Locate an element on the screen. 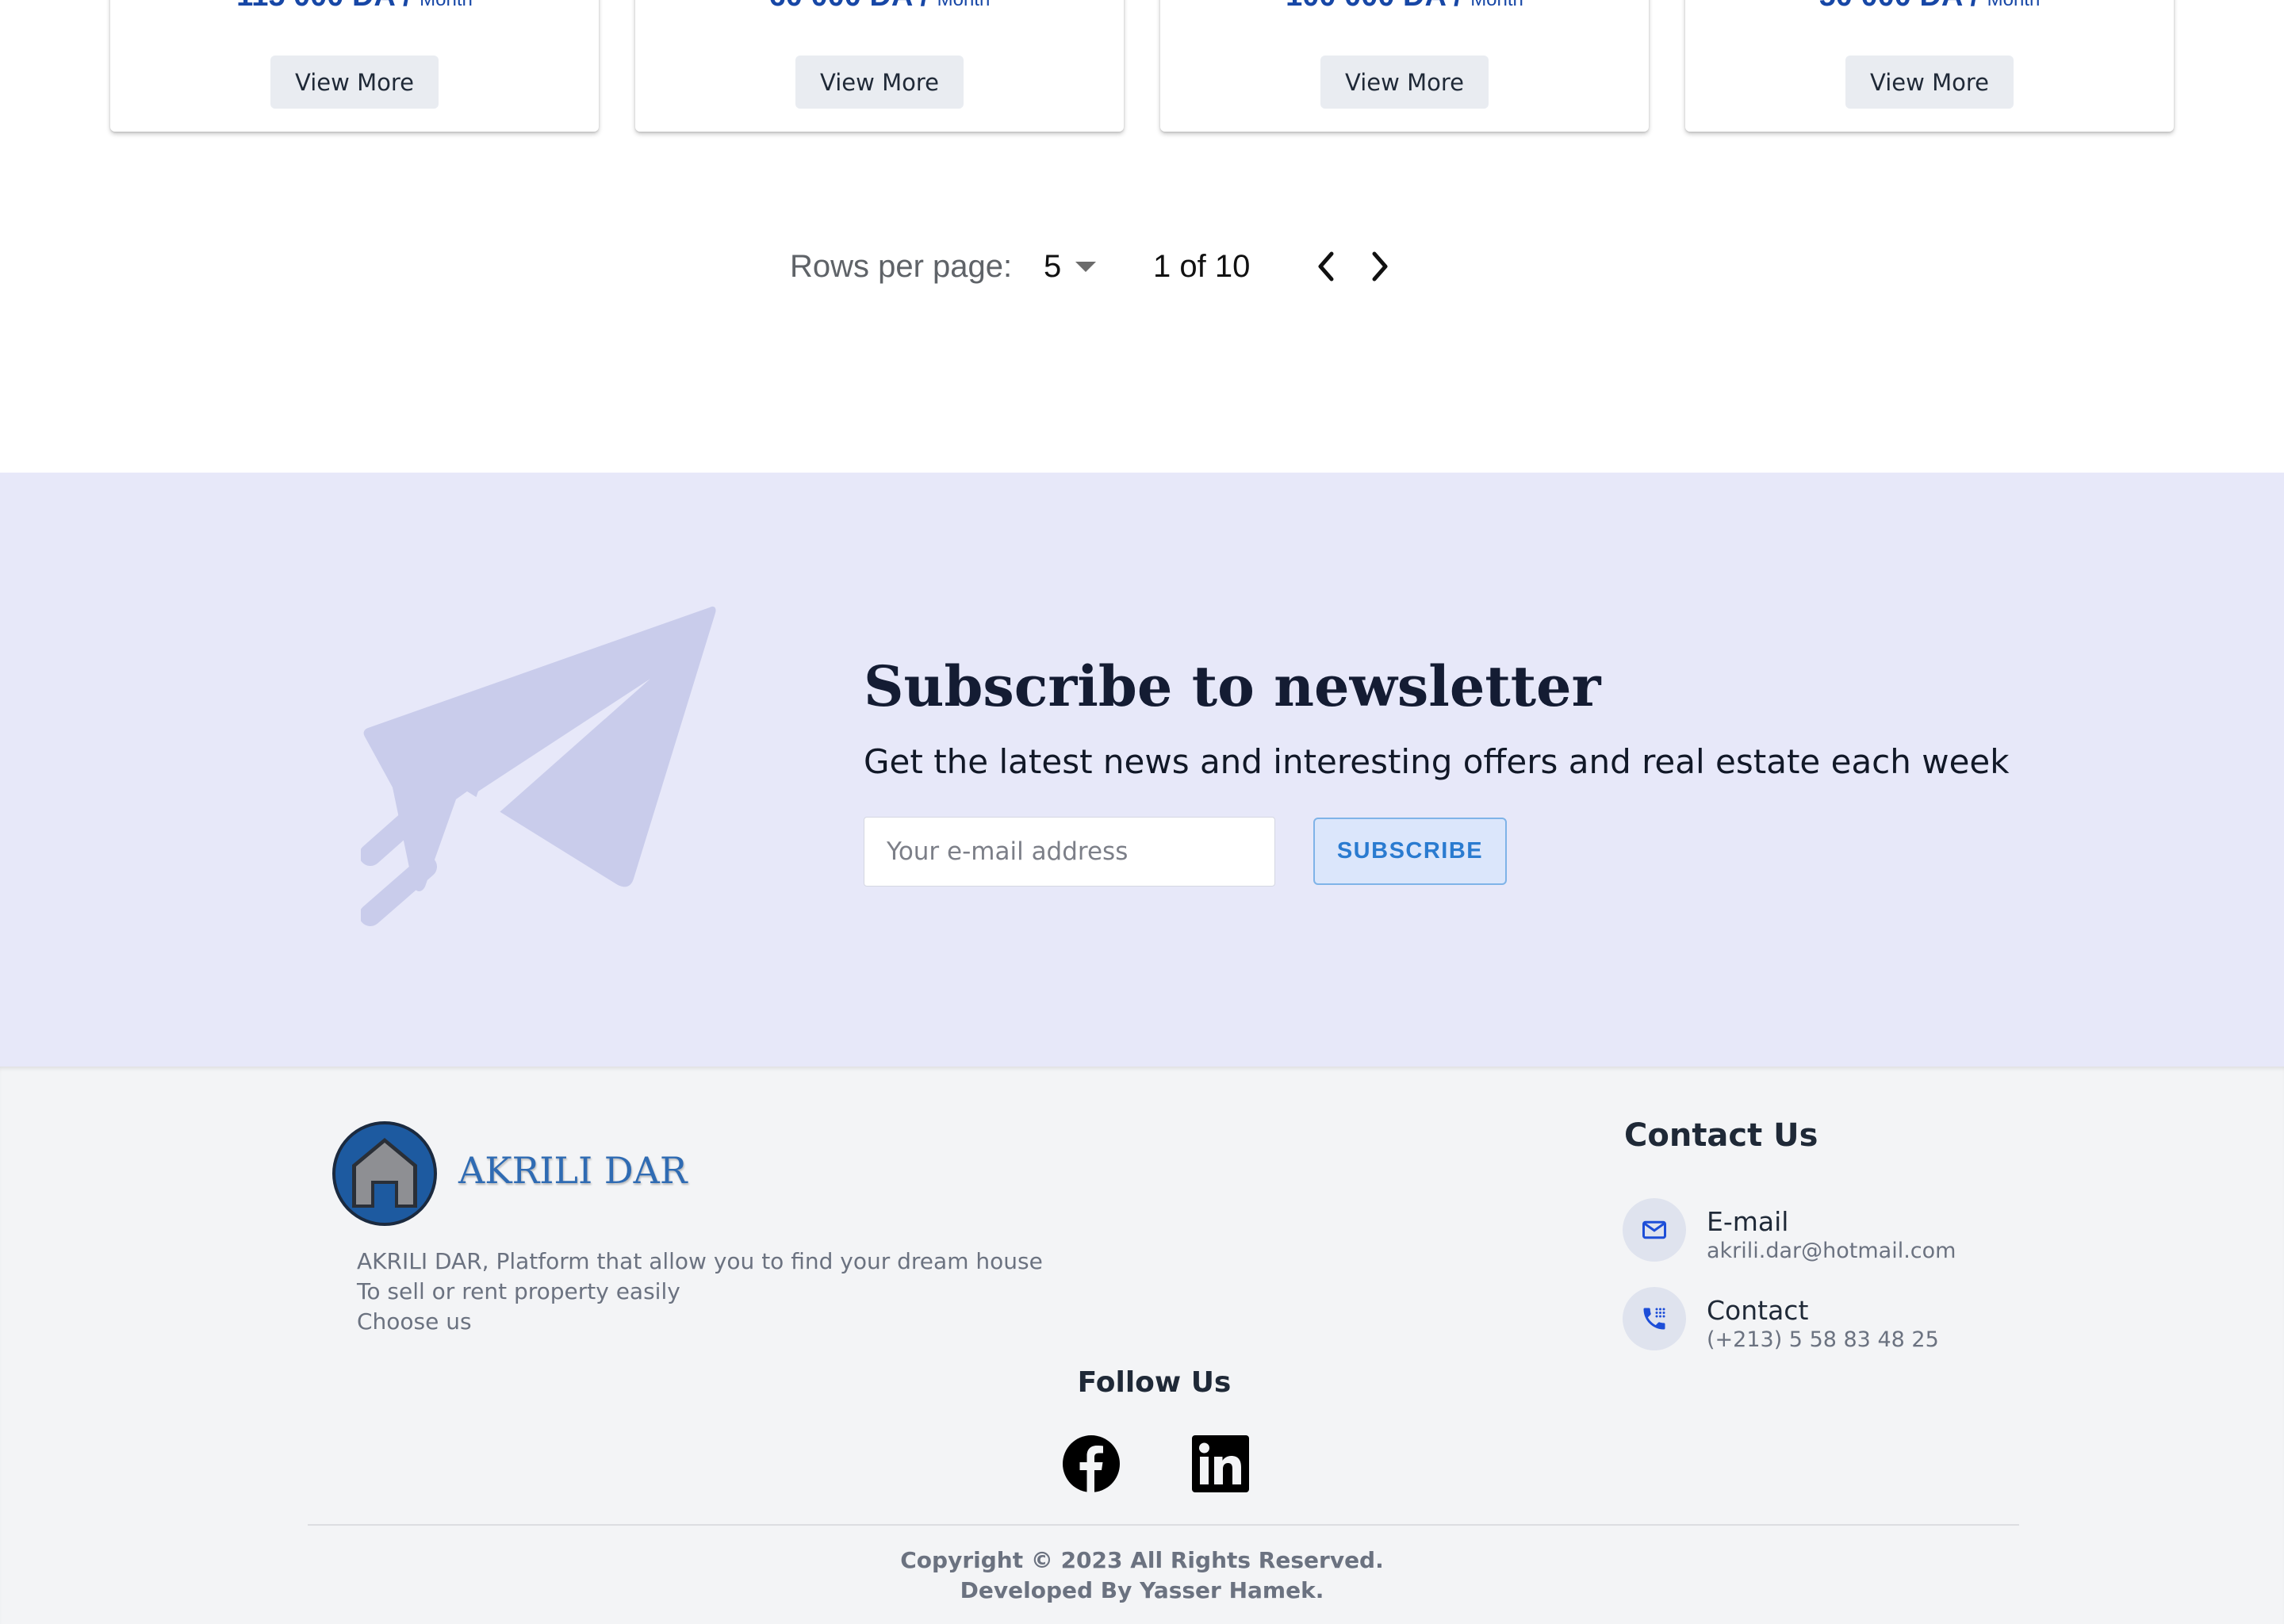  subscribe-button: SUBSCRIBE is located at coordinates (1410, 851).